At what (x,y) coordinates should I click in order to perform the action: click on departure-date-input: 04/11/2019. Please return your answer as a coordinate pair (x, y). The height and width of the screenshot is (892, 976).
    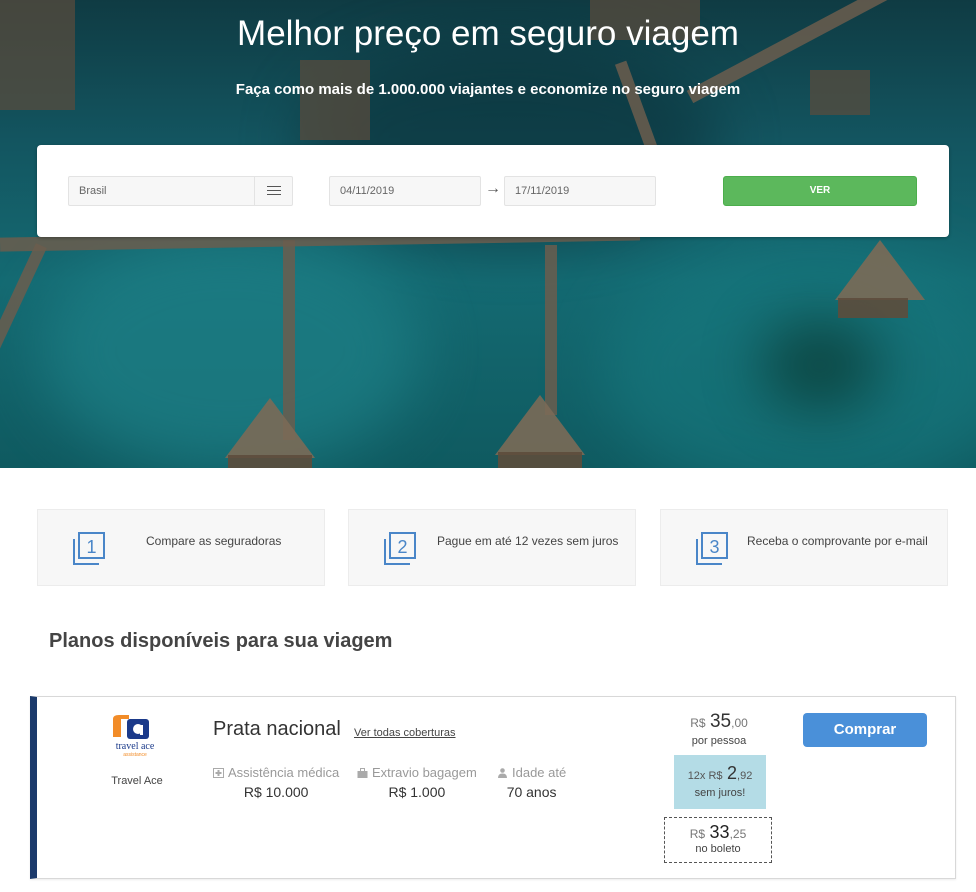
    Looking at the image, I should click on (405, 191).